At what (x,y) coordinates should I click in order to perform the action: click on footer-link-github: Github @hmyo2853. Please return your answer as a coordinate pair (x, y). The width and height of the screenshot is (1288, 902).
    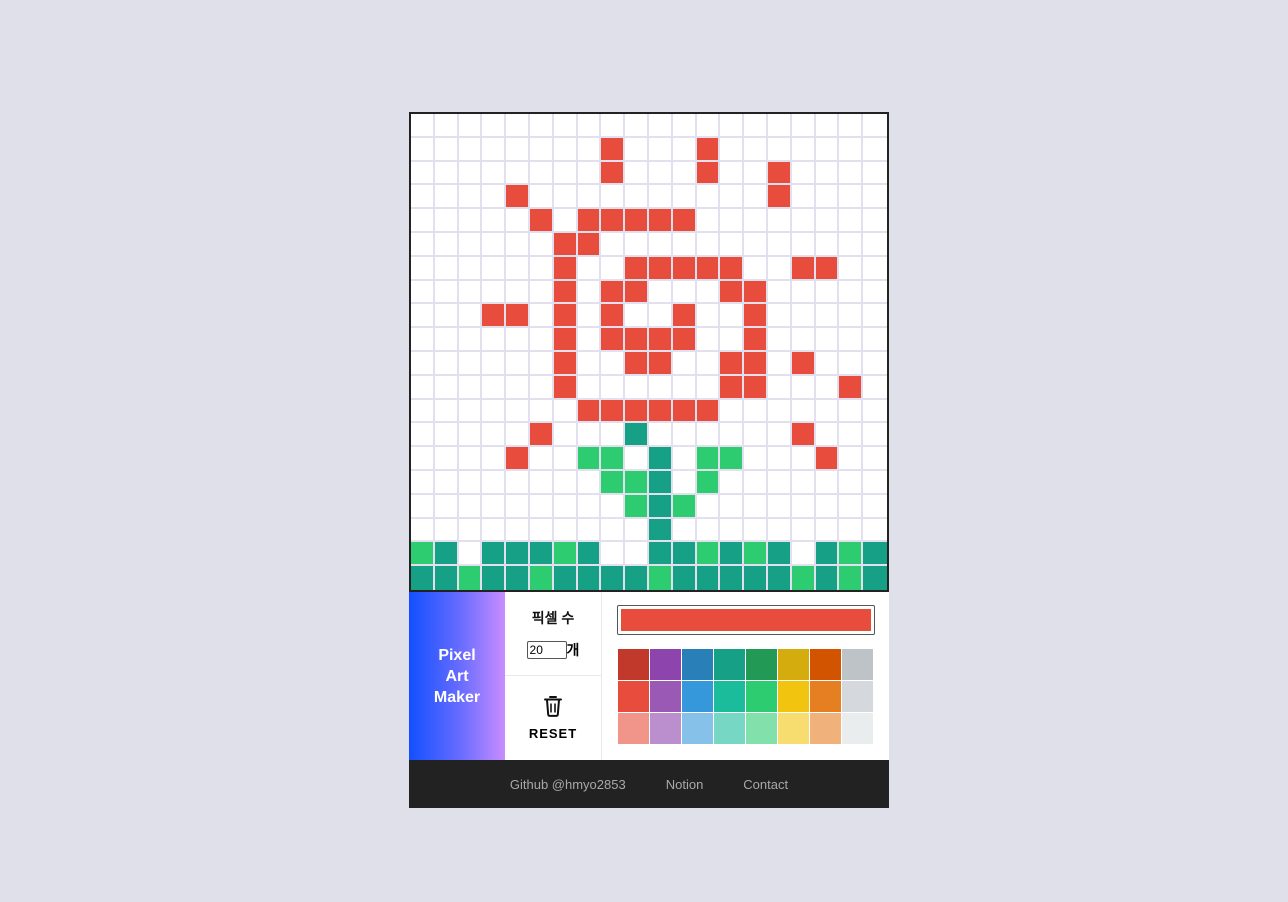
    Looking at the image, I should click on (568, 784).